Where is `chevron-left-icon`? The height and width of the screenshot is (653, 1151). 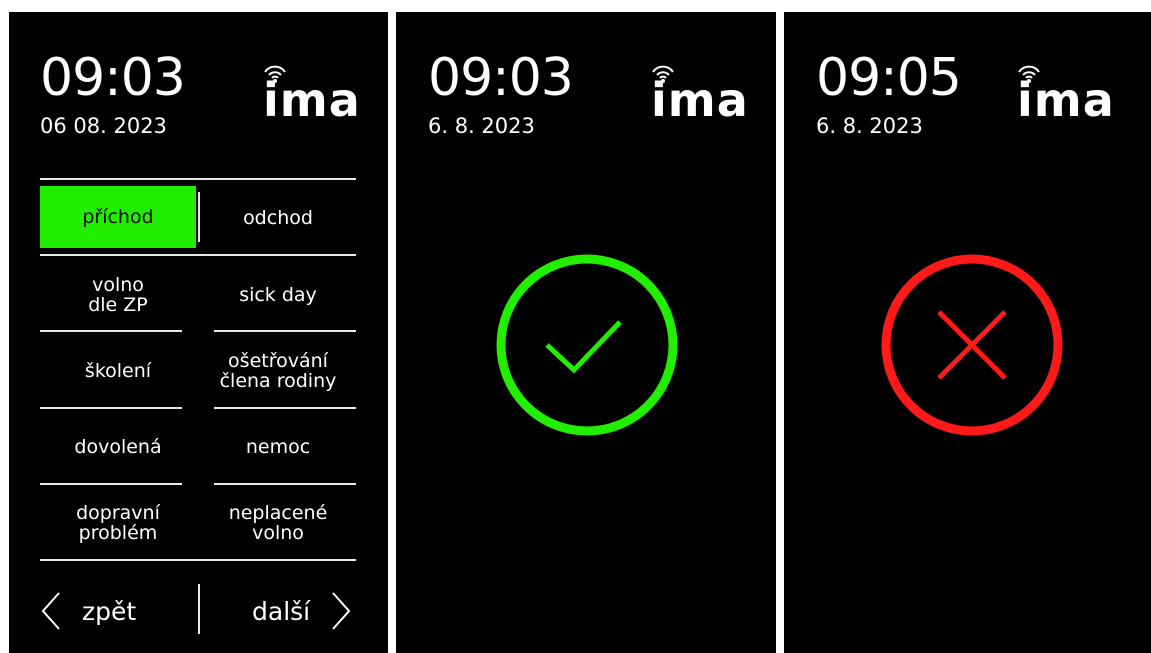
chevron-left-icon is located at coordinates (50, 611).